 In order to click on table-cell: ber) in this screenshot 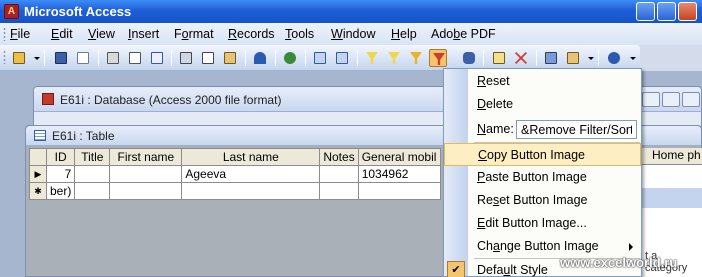, I will do `click(60, 191)`.